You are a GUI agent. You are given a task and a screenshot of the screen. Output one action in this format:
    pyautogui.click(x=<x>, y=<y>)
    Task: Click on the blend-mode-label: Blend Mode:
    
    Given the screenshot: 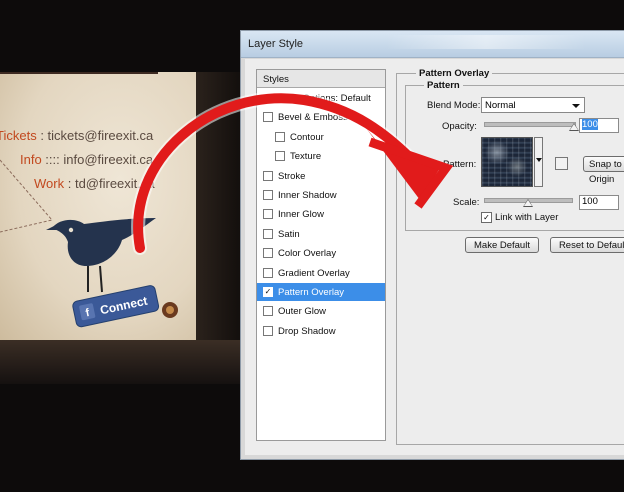 What is the action you would take?
    pyautogui.click(x=454, y=105)
    